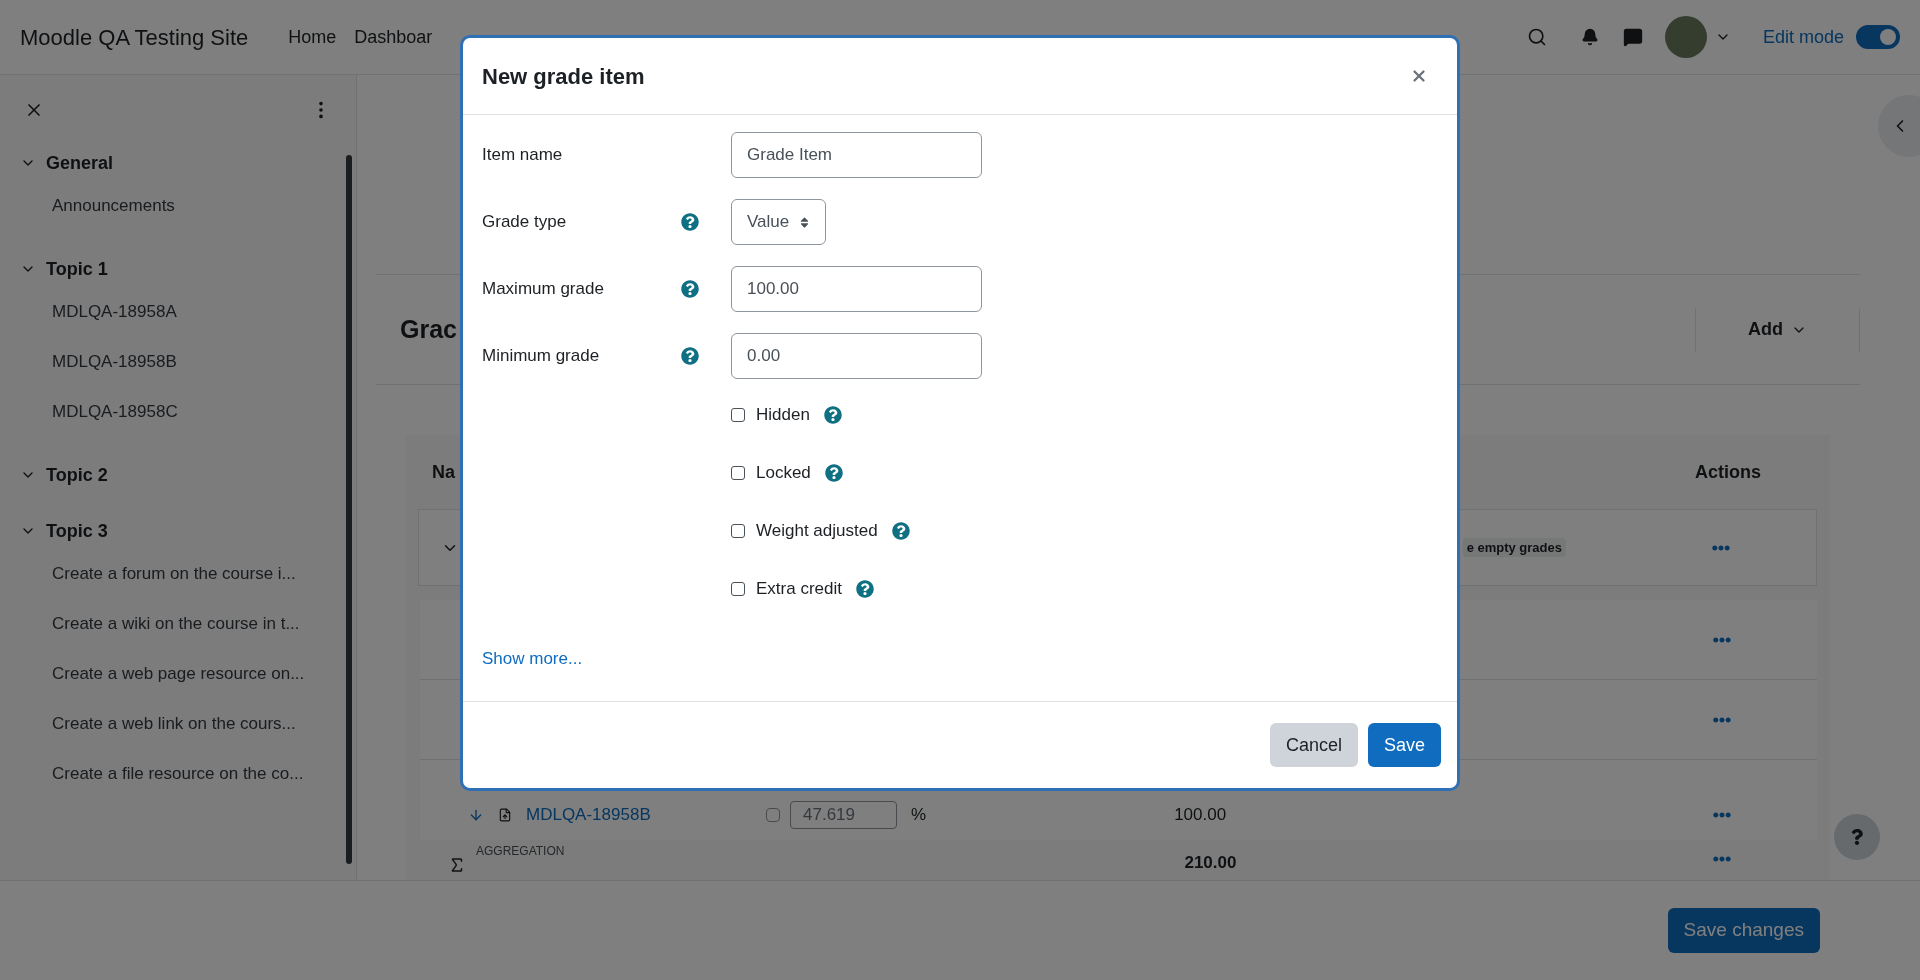 The width and height of the screenshot is (1920, 980). I want to click on question-icon, so click(1857, 837).